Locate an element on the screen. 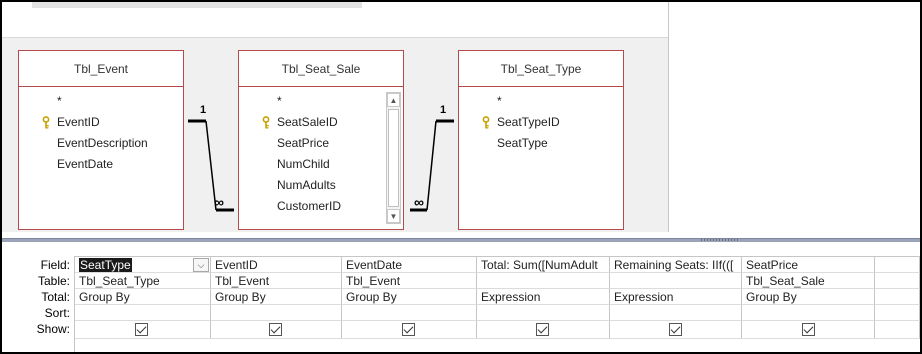 Image resolution: width=922 pixels, height=354 pixels. field-customerid: CustomerID is located at coordinates (321, 206).